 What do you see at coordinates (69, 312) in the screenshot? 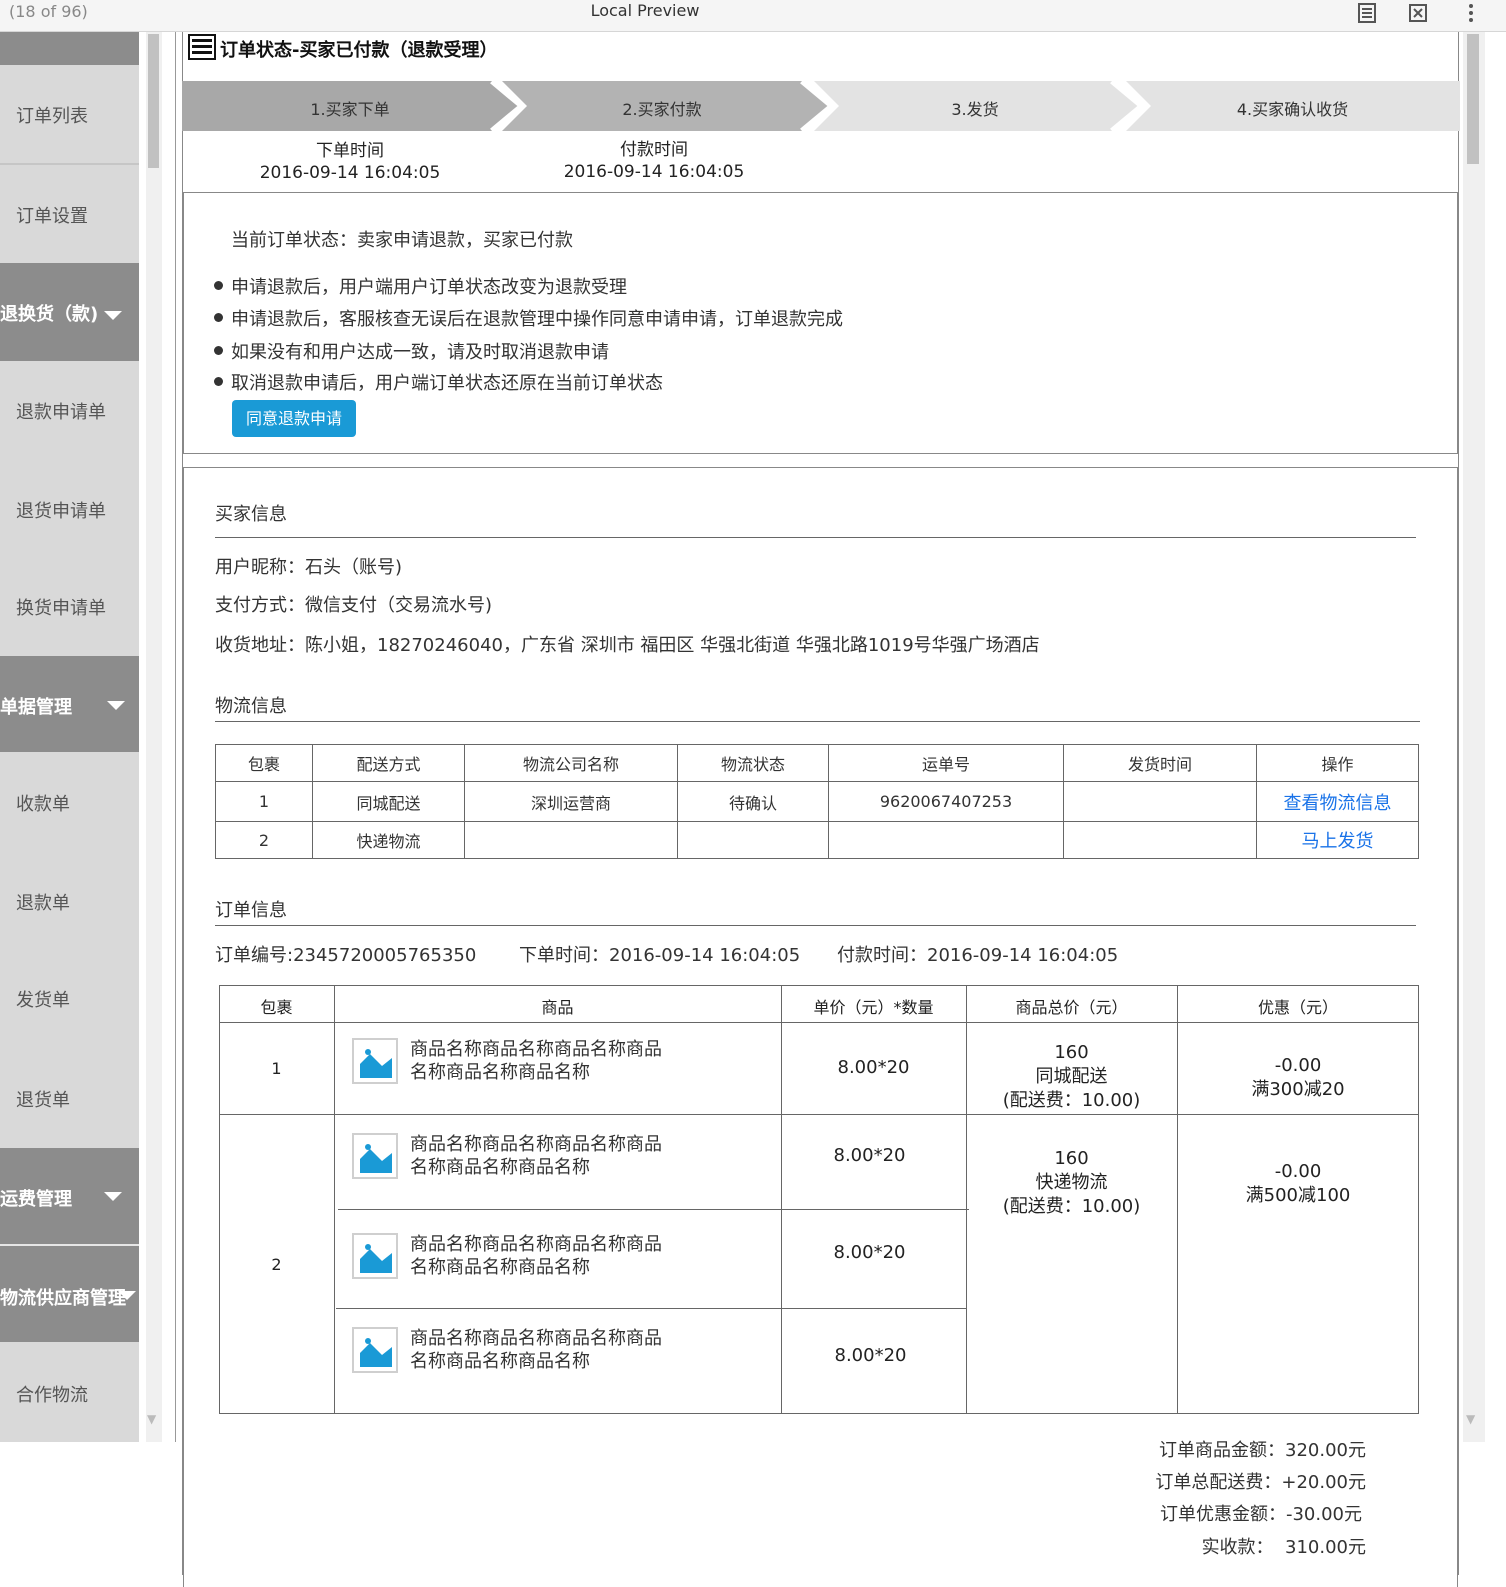
I see `sidebar-group-returns: 退换货（款)` at bounding box center [69, 312].